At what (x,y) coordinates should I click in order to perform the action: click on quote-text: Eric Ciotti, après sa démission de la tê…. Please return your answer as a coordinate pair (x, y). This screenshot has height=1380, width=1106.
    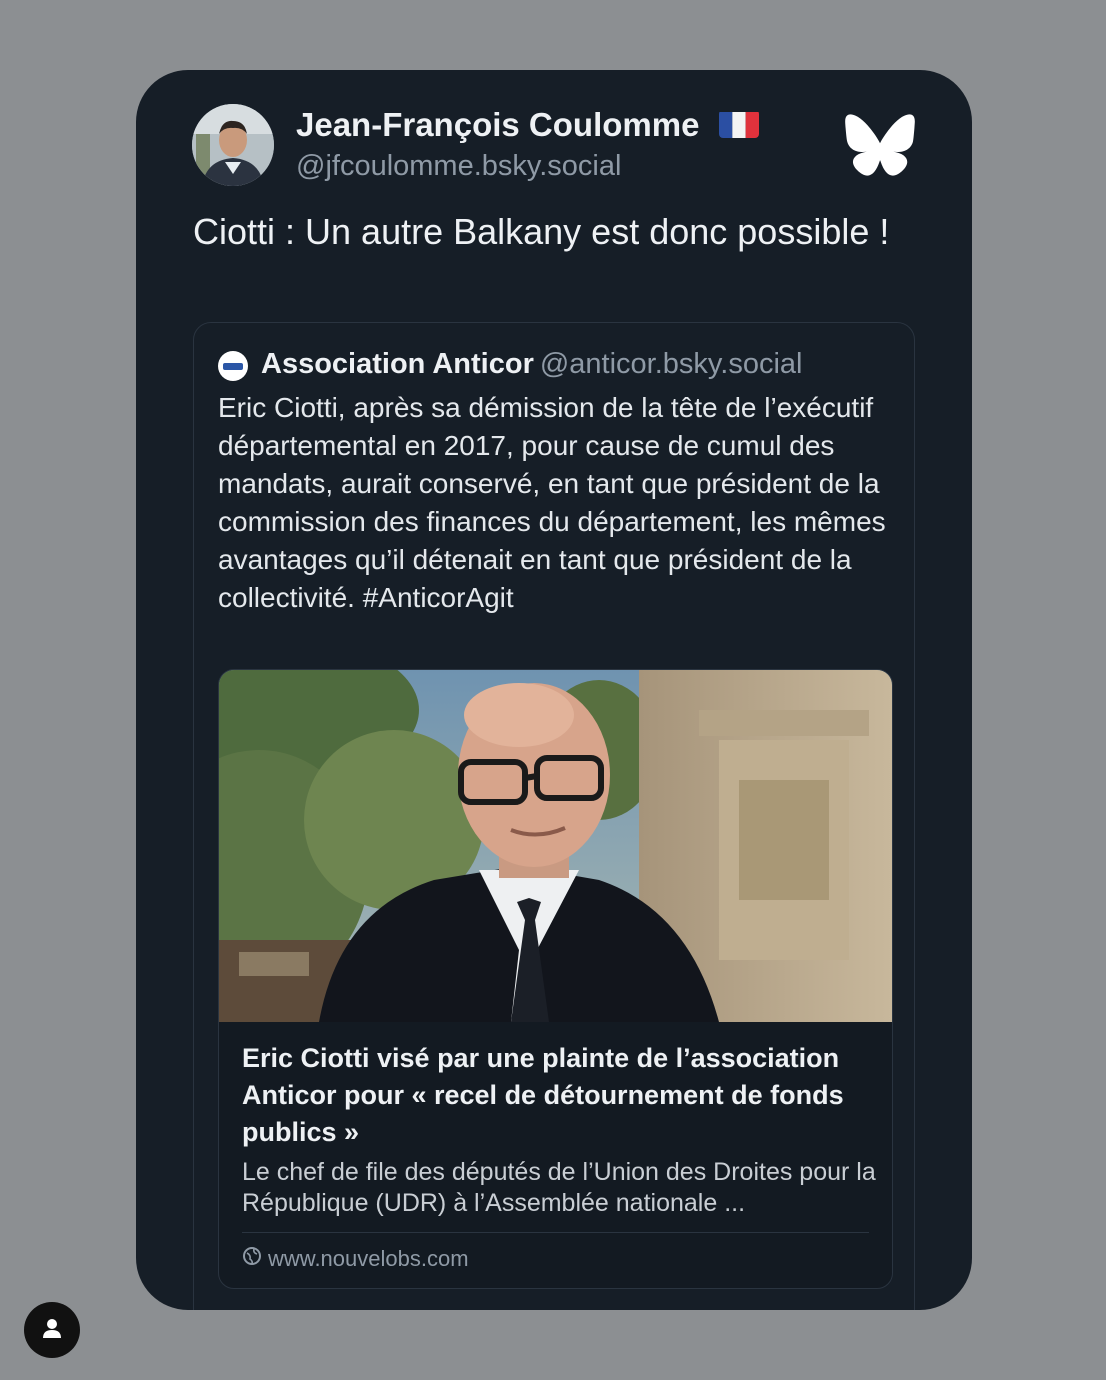
    Looking at the image, I should click on (552, 502).